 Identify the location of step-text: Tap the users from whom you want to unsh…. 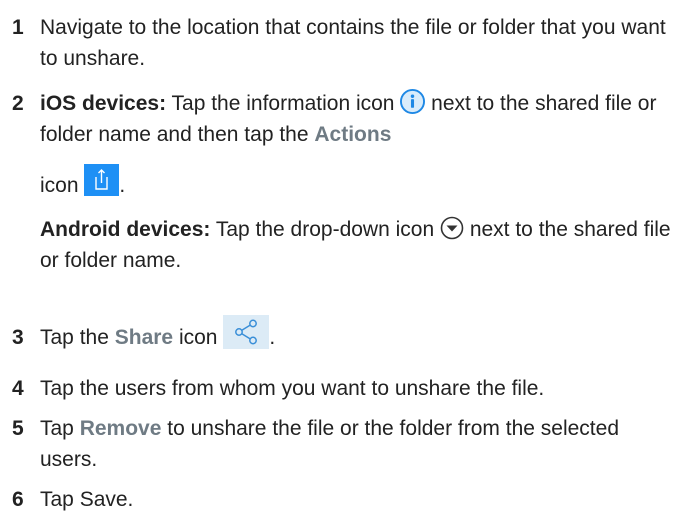
(292, 388).